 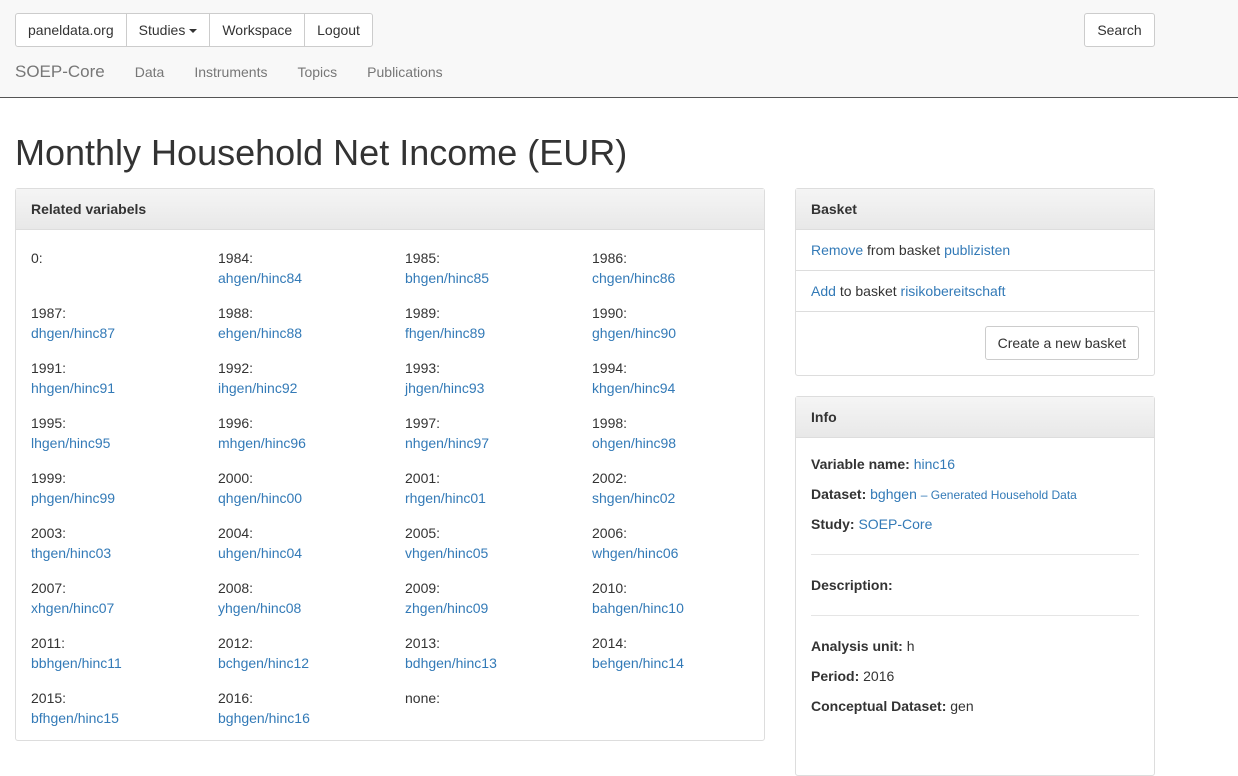 What do you see at coordinates (311, 718) in the screenshot?
I see `related-variable-link: bghgen/hinc16` at bounding box center [311, 718].